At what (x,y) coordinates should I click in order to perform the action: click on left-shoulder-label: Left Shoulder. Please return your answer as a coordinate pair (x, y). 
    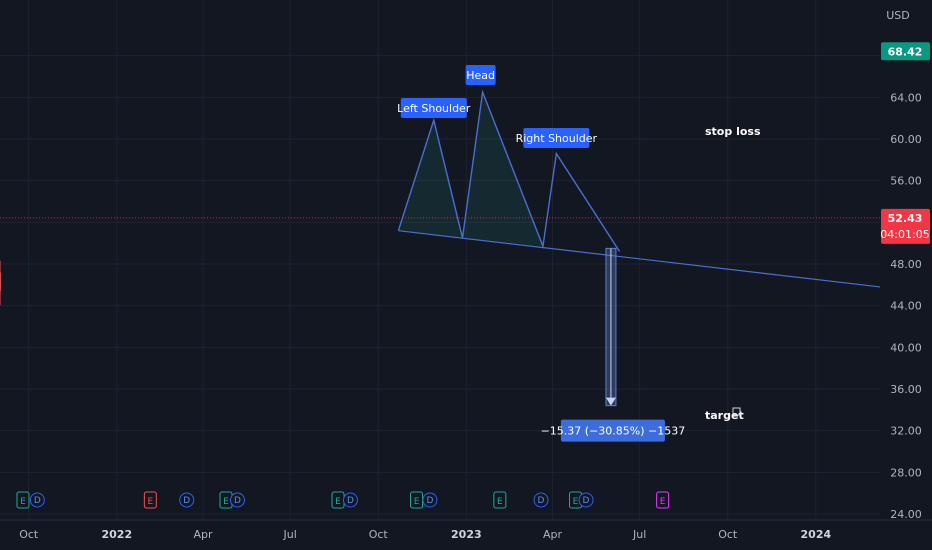
    Looking at the image, I should click on (434, 108).